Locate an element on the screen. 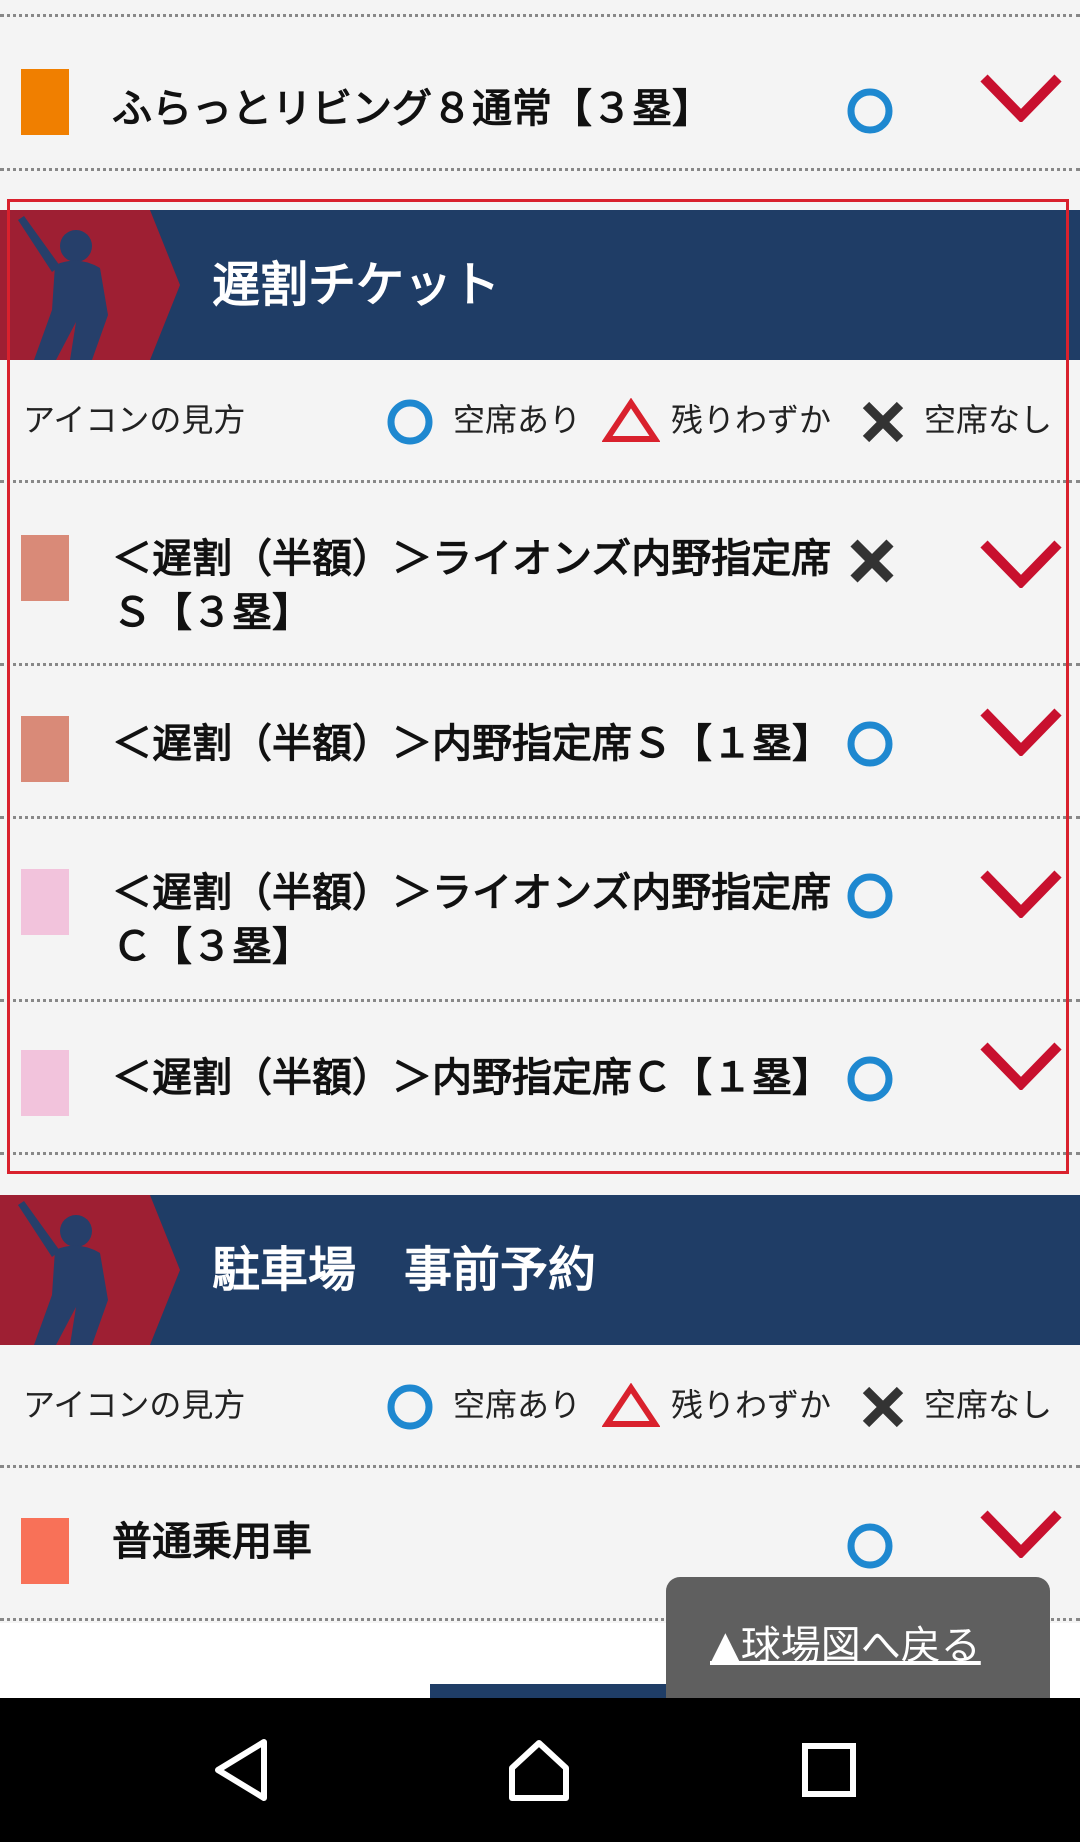  ticket-row: ＜遅割（半額）＞内野指定席Ｓ【１塁】 is located at coordinates (540, 742).